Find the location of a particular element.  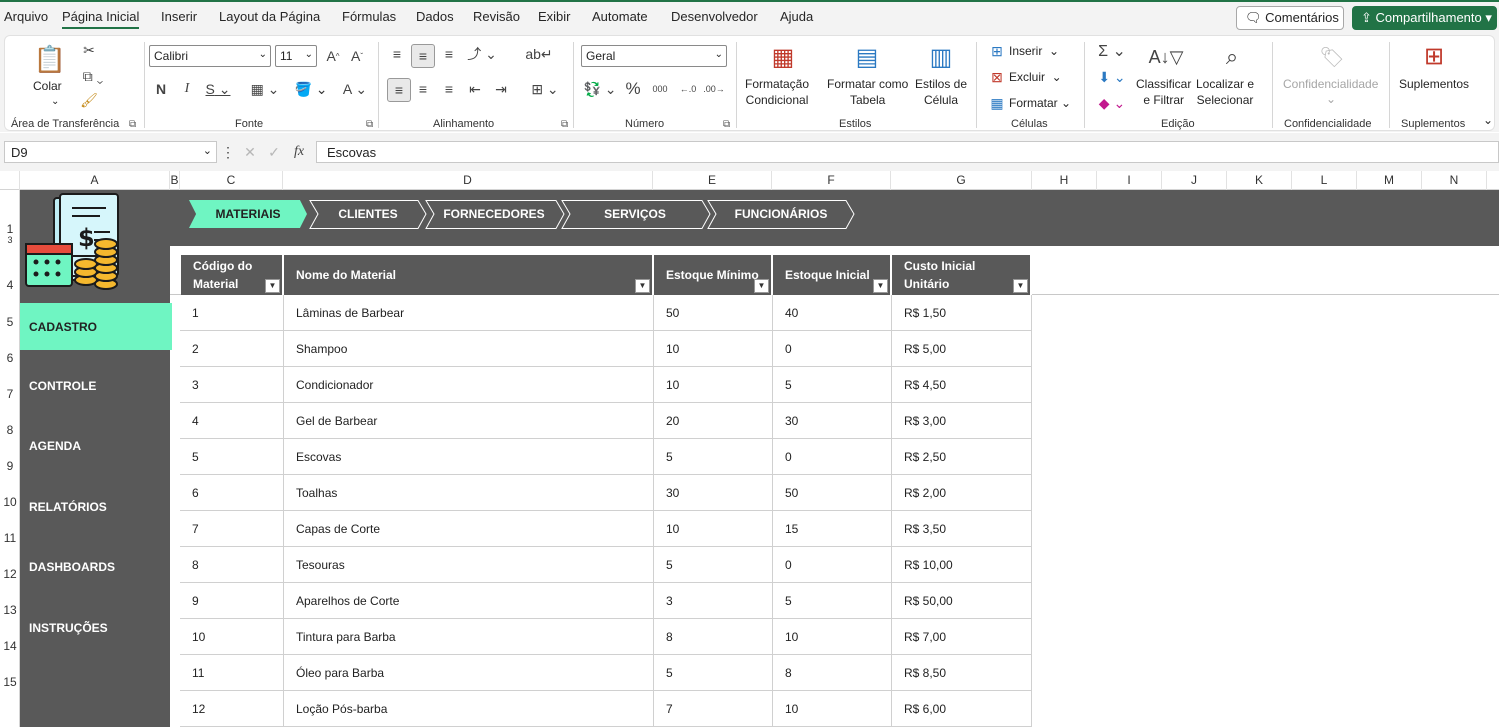

paste-button: Colar is located at coordinates (47, 86).